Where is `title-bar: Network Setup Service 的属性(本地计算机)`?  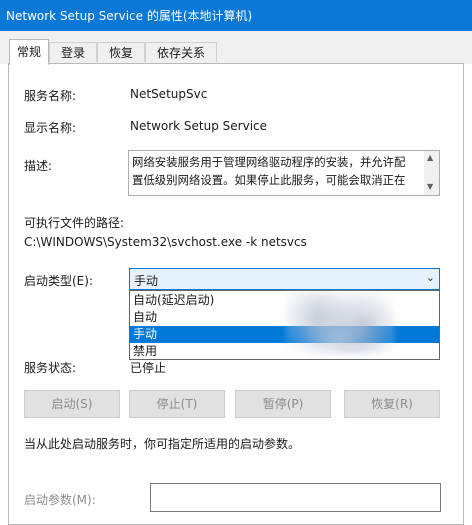
title-bar: Network Setup Service 的属性(本地计算机) is located at coordinates (236, 15).